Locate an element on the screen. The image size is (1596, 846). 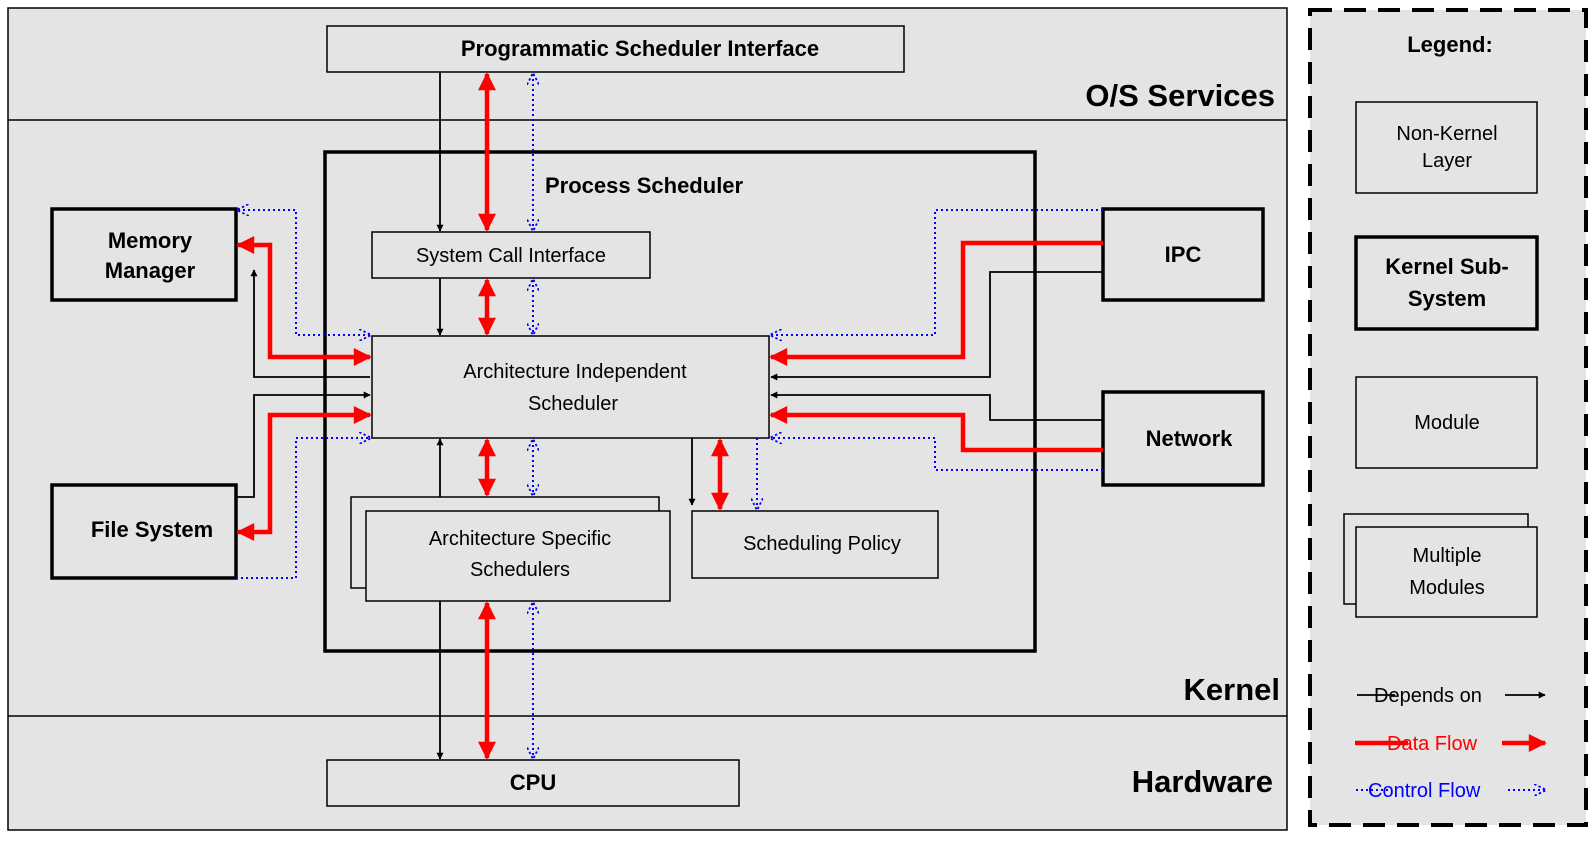
layer-kernel: Kernel is located at coordinates (1232, 689).